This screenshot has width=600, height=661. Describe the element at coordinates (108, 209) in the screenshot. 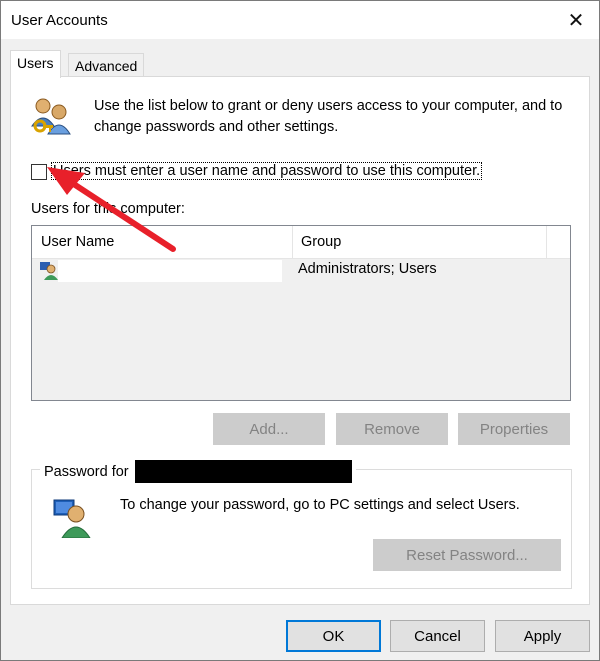

I see `users-list-label: Users for this computer:` at that location.